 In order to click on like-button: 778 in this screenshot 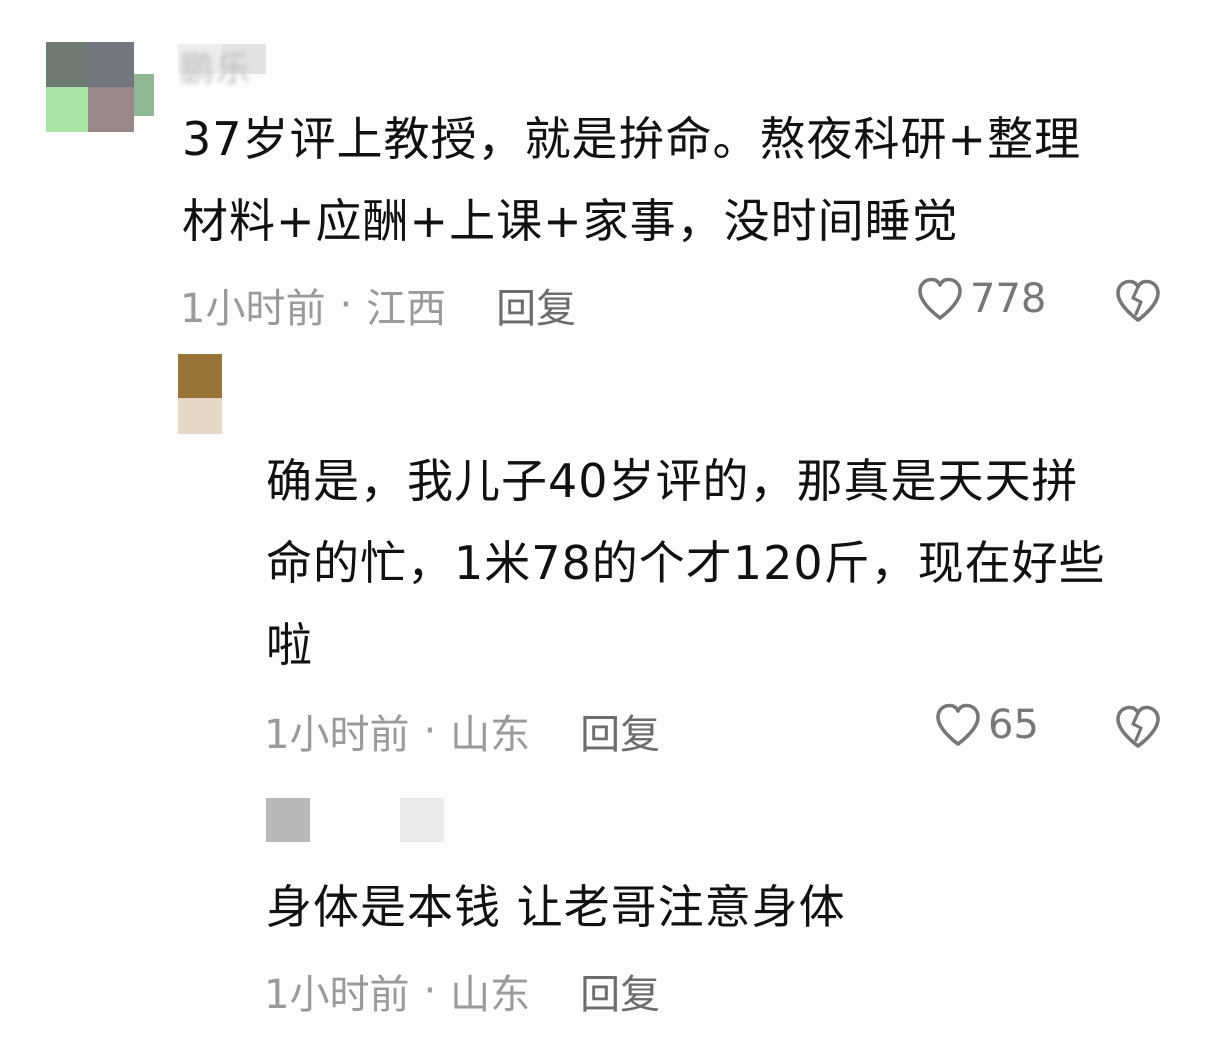, I will do `click(981, 299)`.